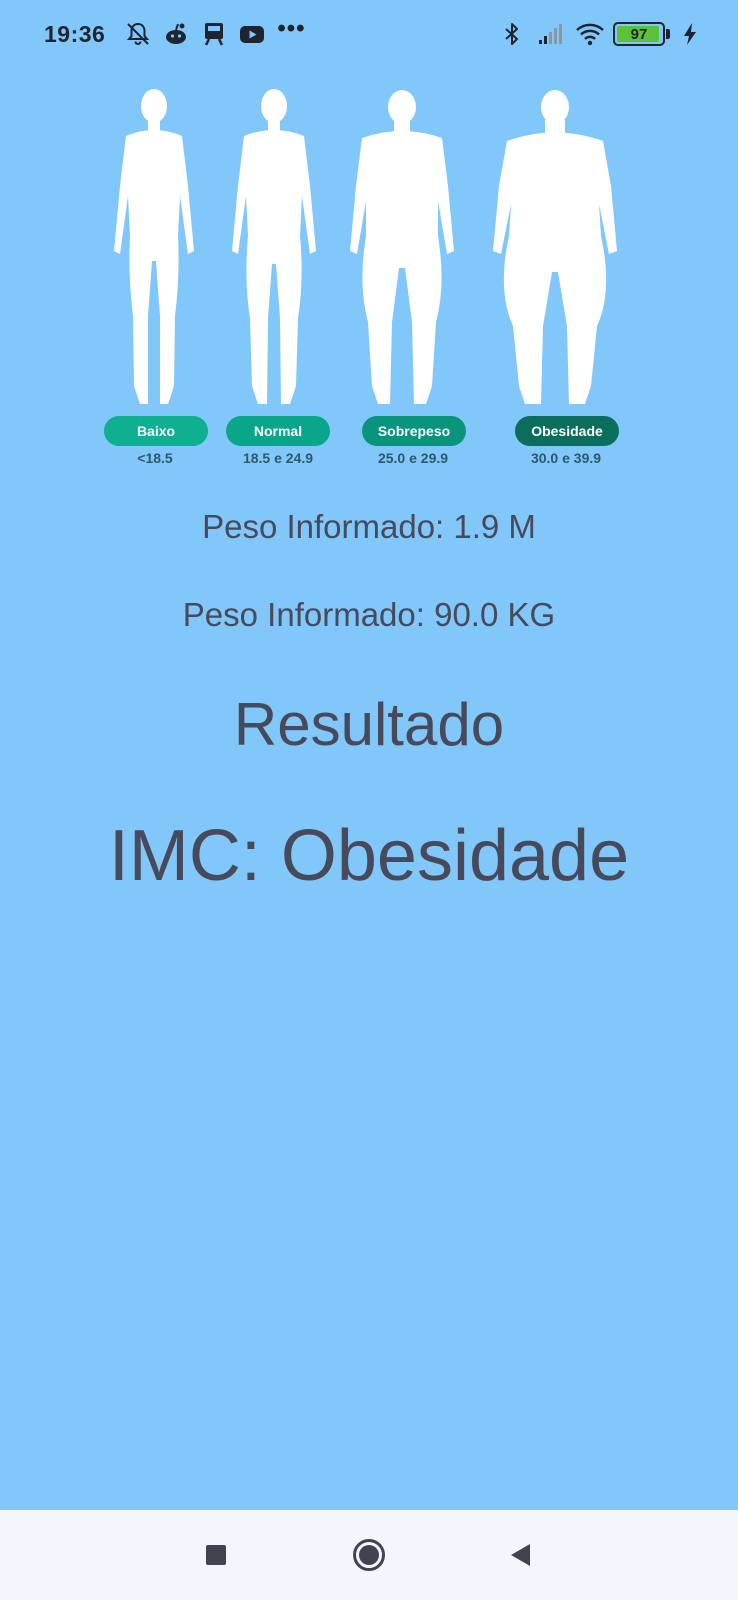  Describe the element at coordinates (402, 248) in the screenshot. I see `figure-sobrepeso` at that location.